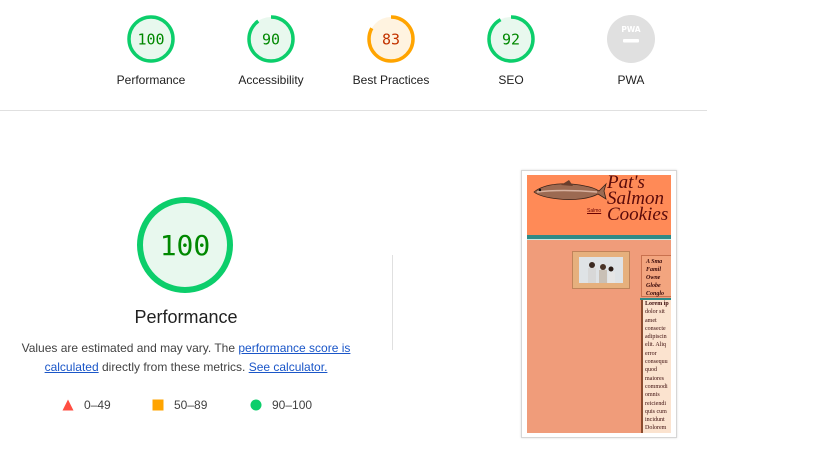 The image size is (819, 460). I want to click on performance-gauge: 100 Performance, so click(151, 50).